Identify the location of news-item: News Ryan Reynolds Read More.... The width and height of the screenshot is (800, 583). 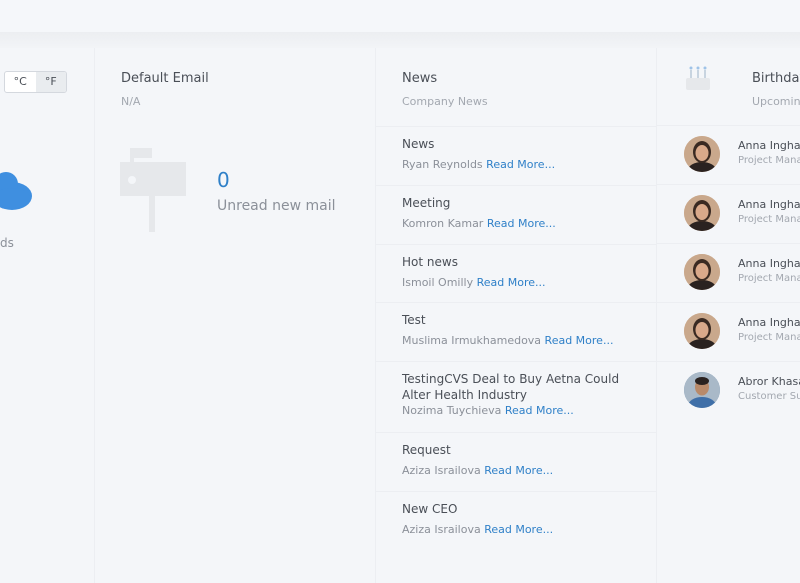
(516, 155).